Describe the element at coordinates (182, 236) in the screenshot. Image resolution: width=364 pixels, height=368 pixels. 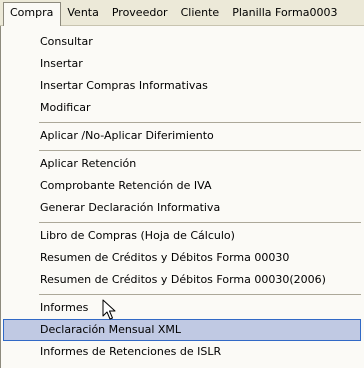
I see `menu-item-libro-de-compras: Libro de Compras (Hoja de Cálculo)` at that location.